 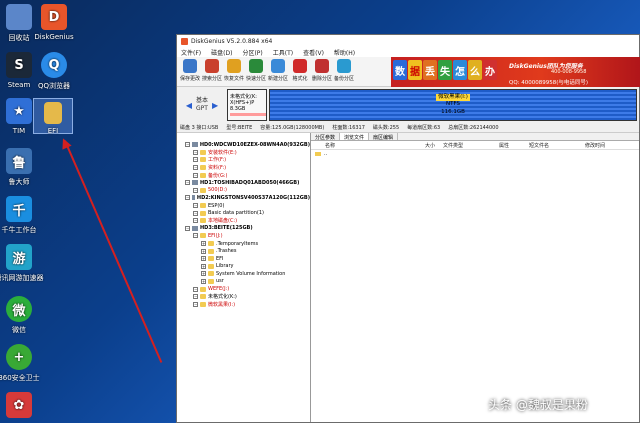 I want to click on tree-partition-node: − 工作(F:), so click(x=243, y=160).